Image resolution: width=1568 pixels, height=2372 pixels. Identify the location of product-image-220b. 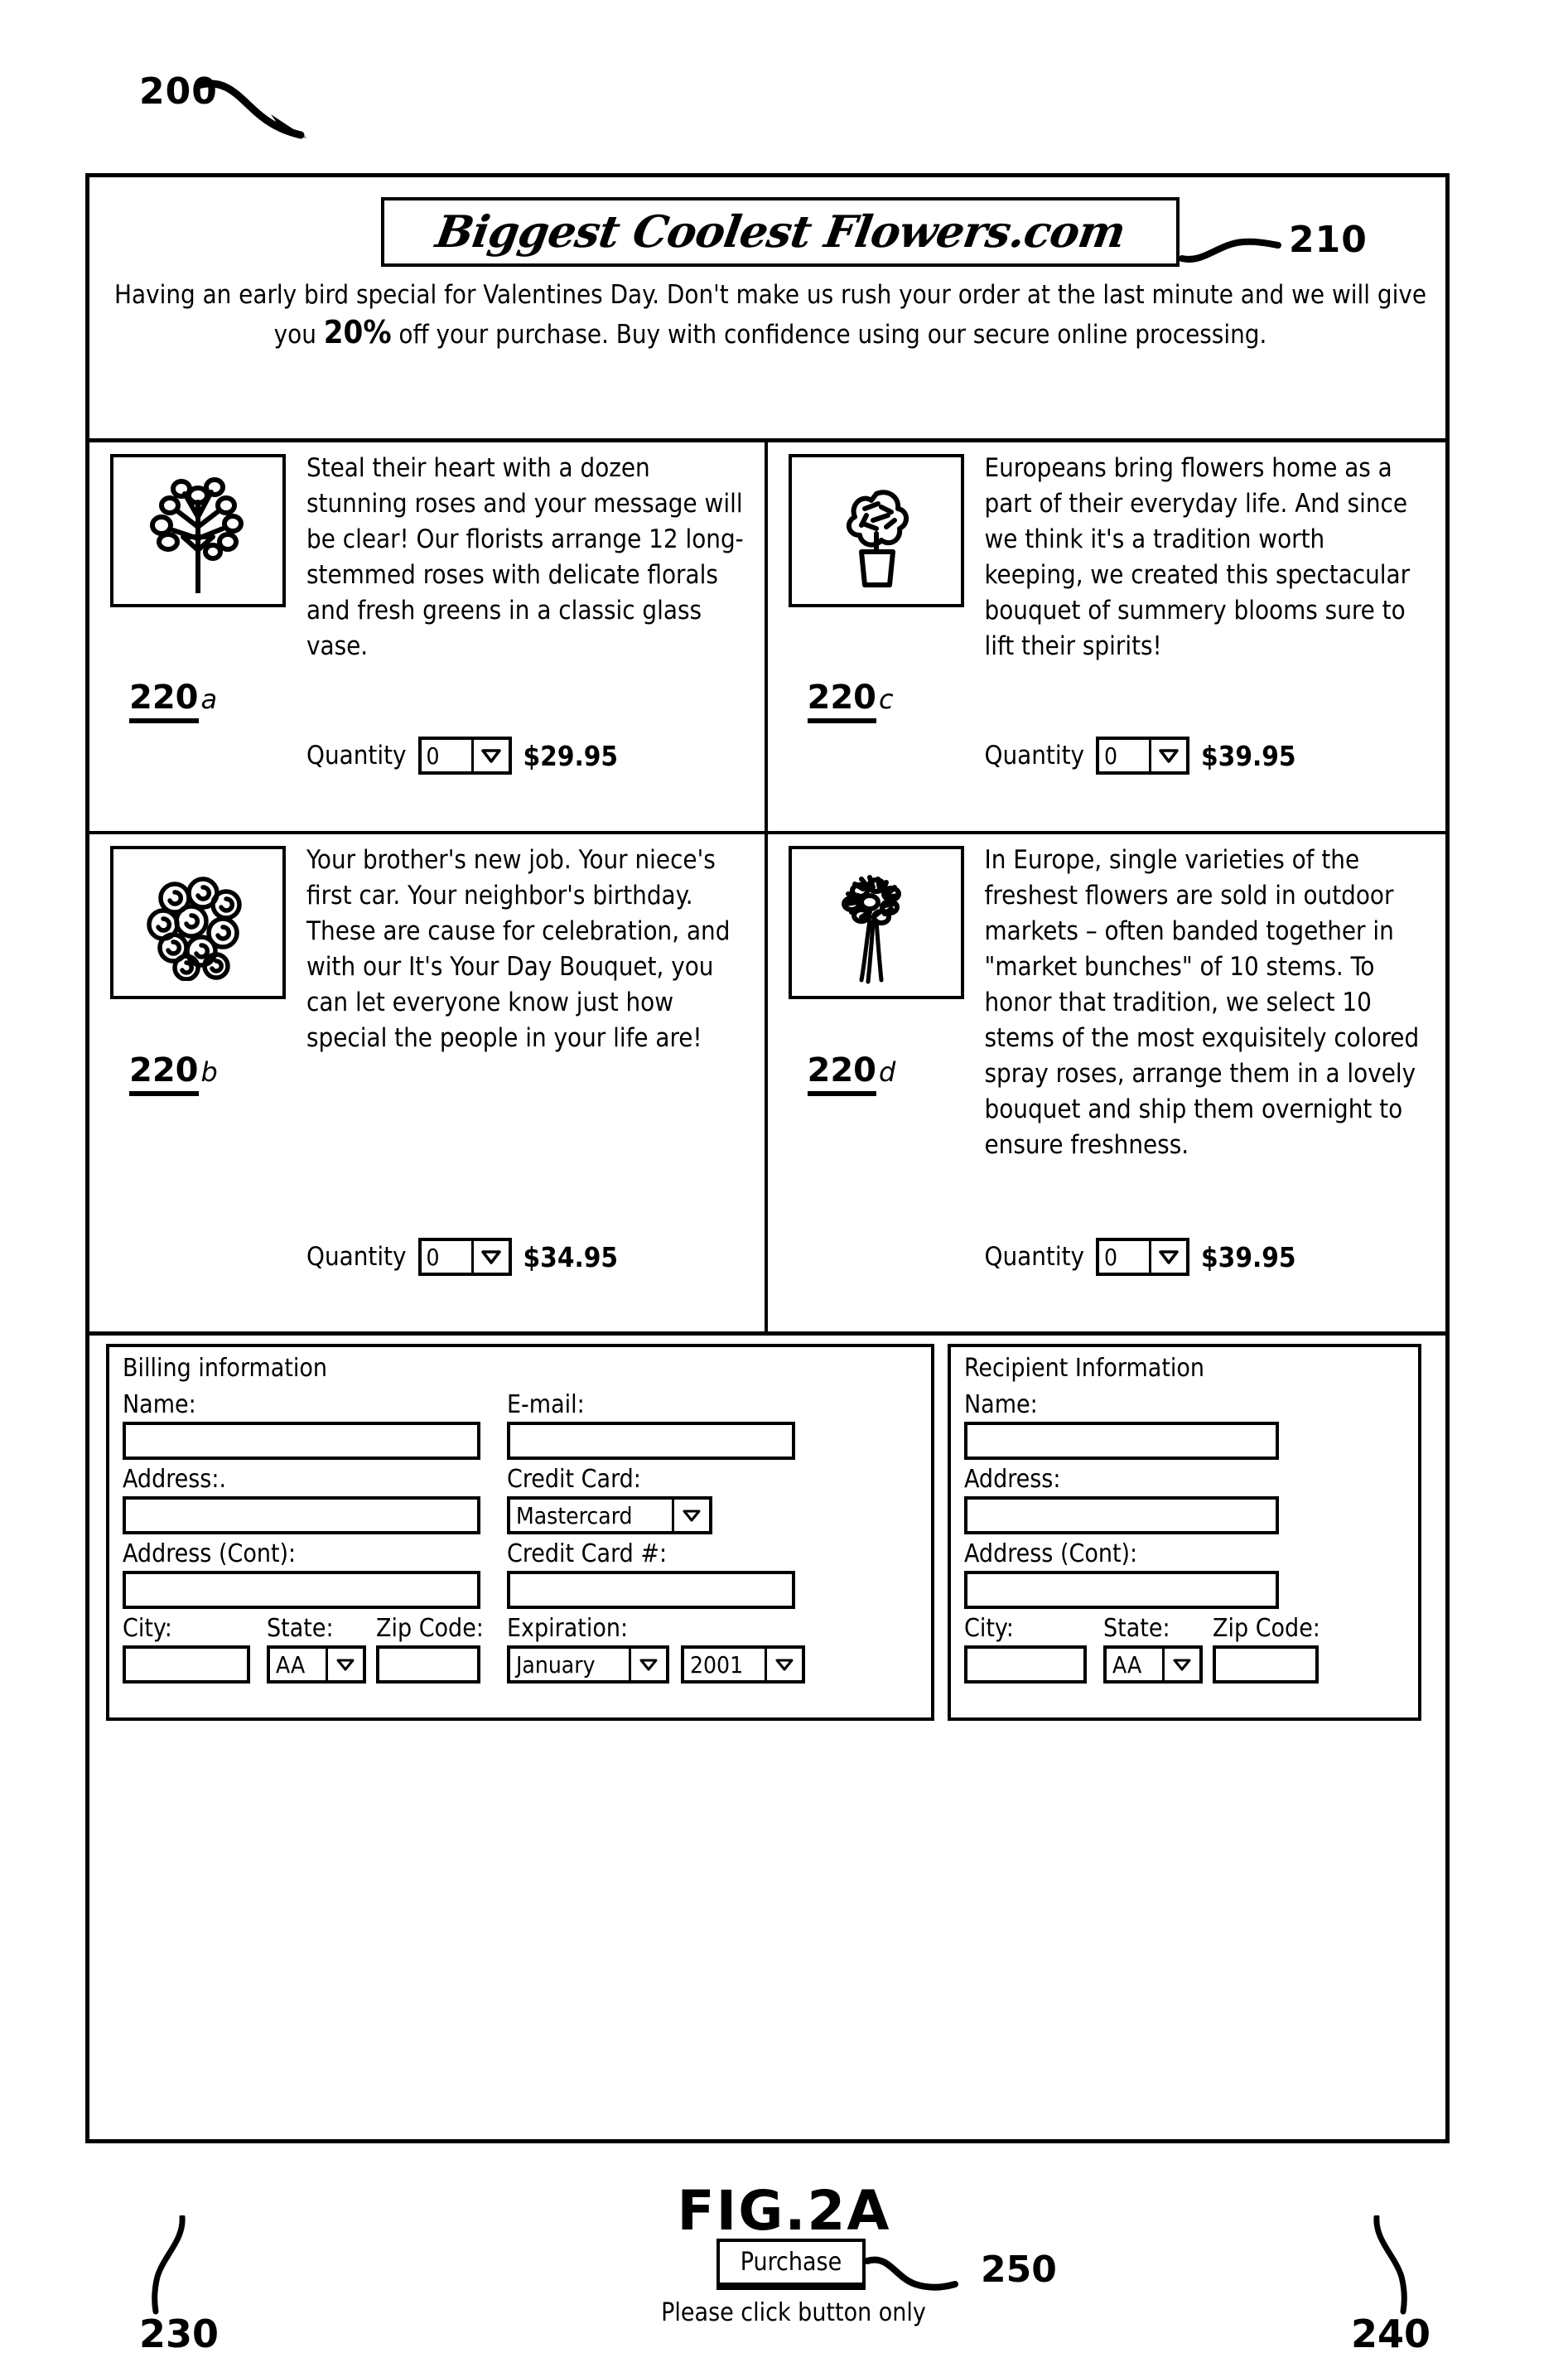
(198, 922).